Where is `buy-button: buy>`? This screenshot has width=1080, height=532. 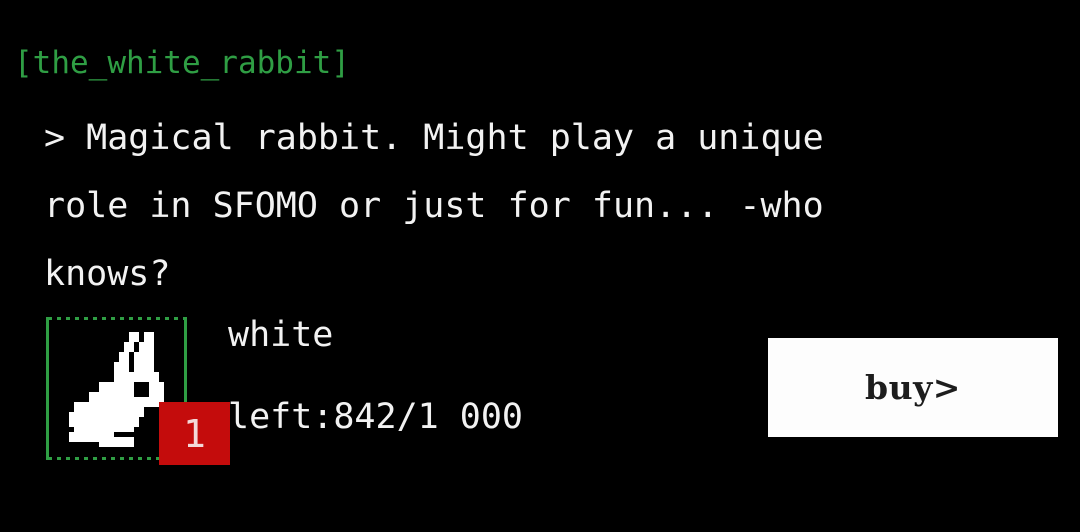
buy-button: buy> is located at coordinates (913, 387).